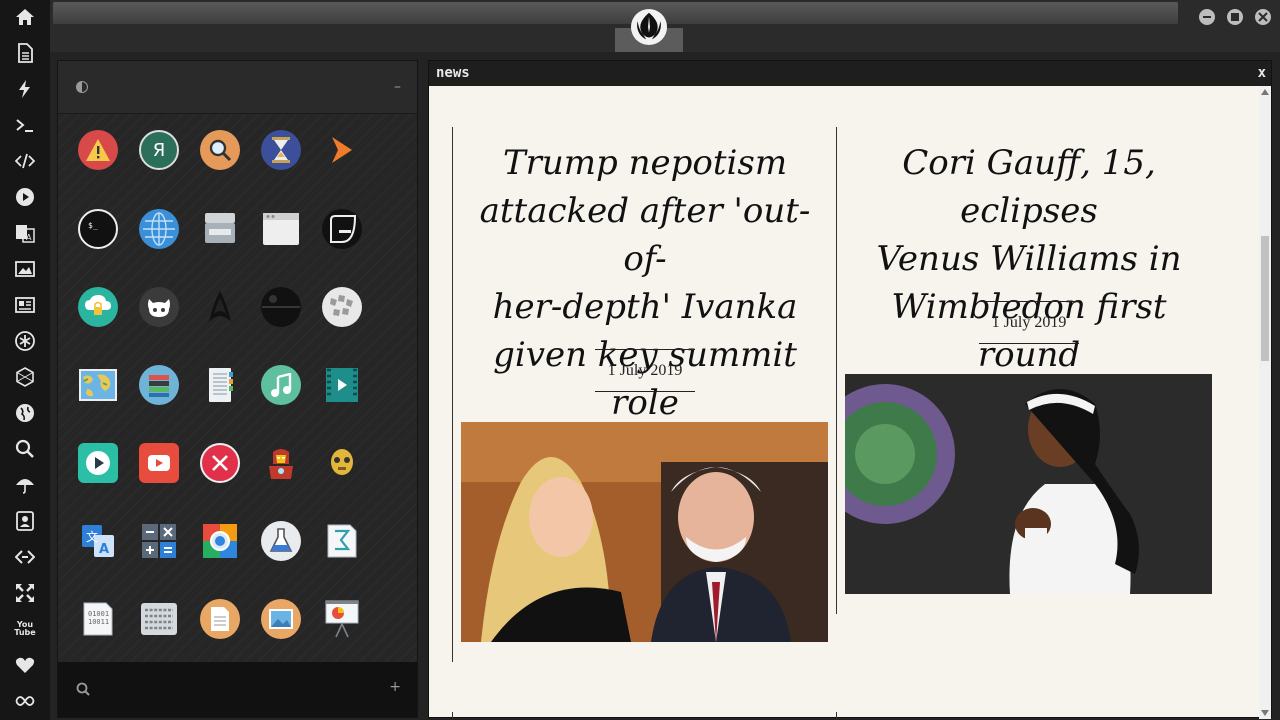  What do you see at coordinates (25, 360) in the screenshot?
I see `dock: A You Tube` at bounding box center [25, 360].